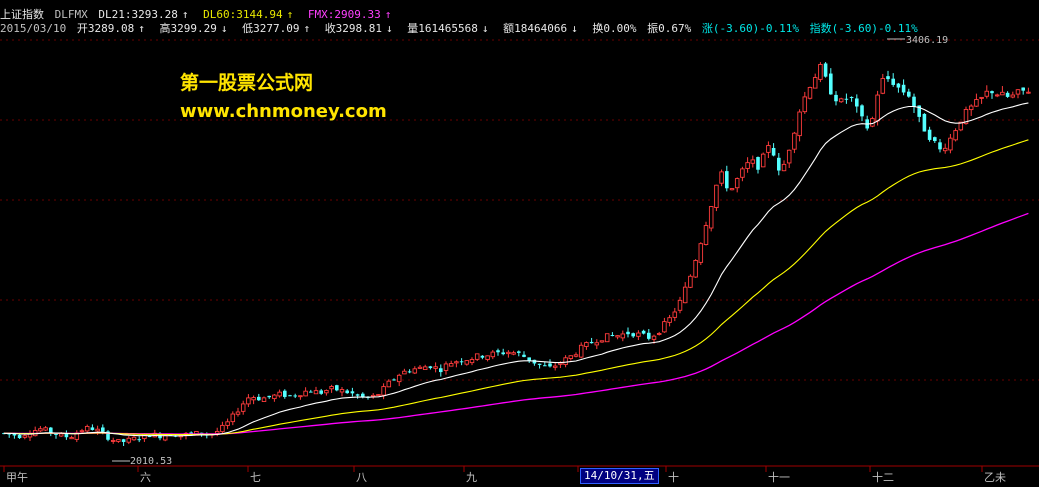  Describe the element at coordinates (17, 477) in the screenshot. I see `x-label-jiawu: 甲午` at that location.